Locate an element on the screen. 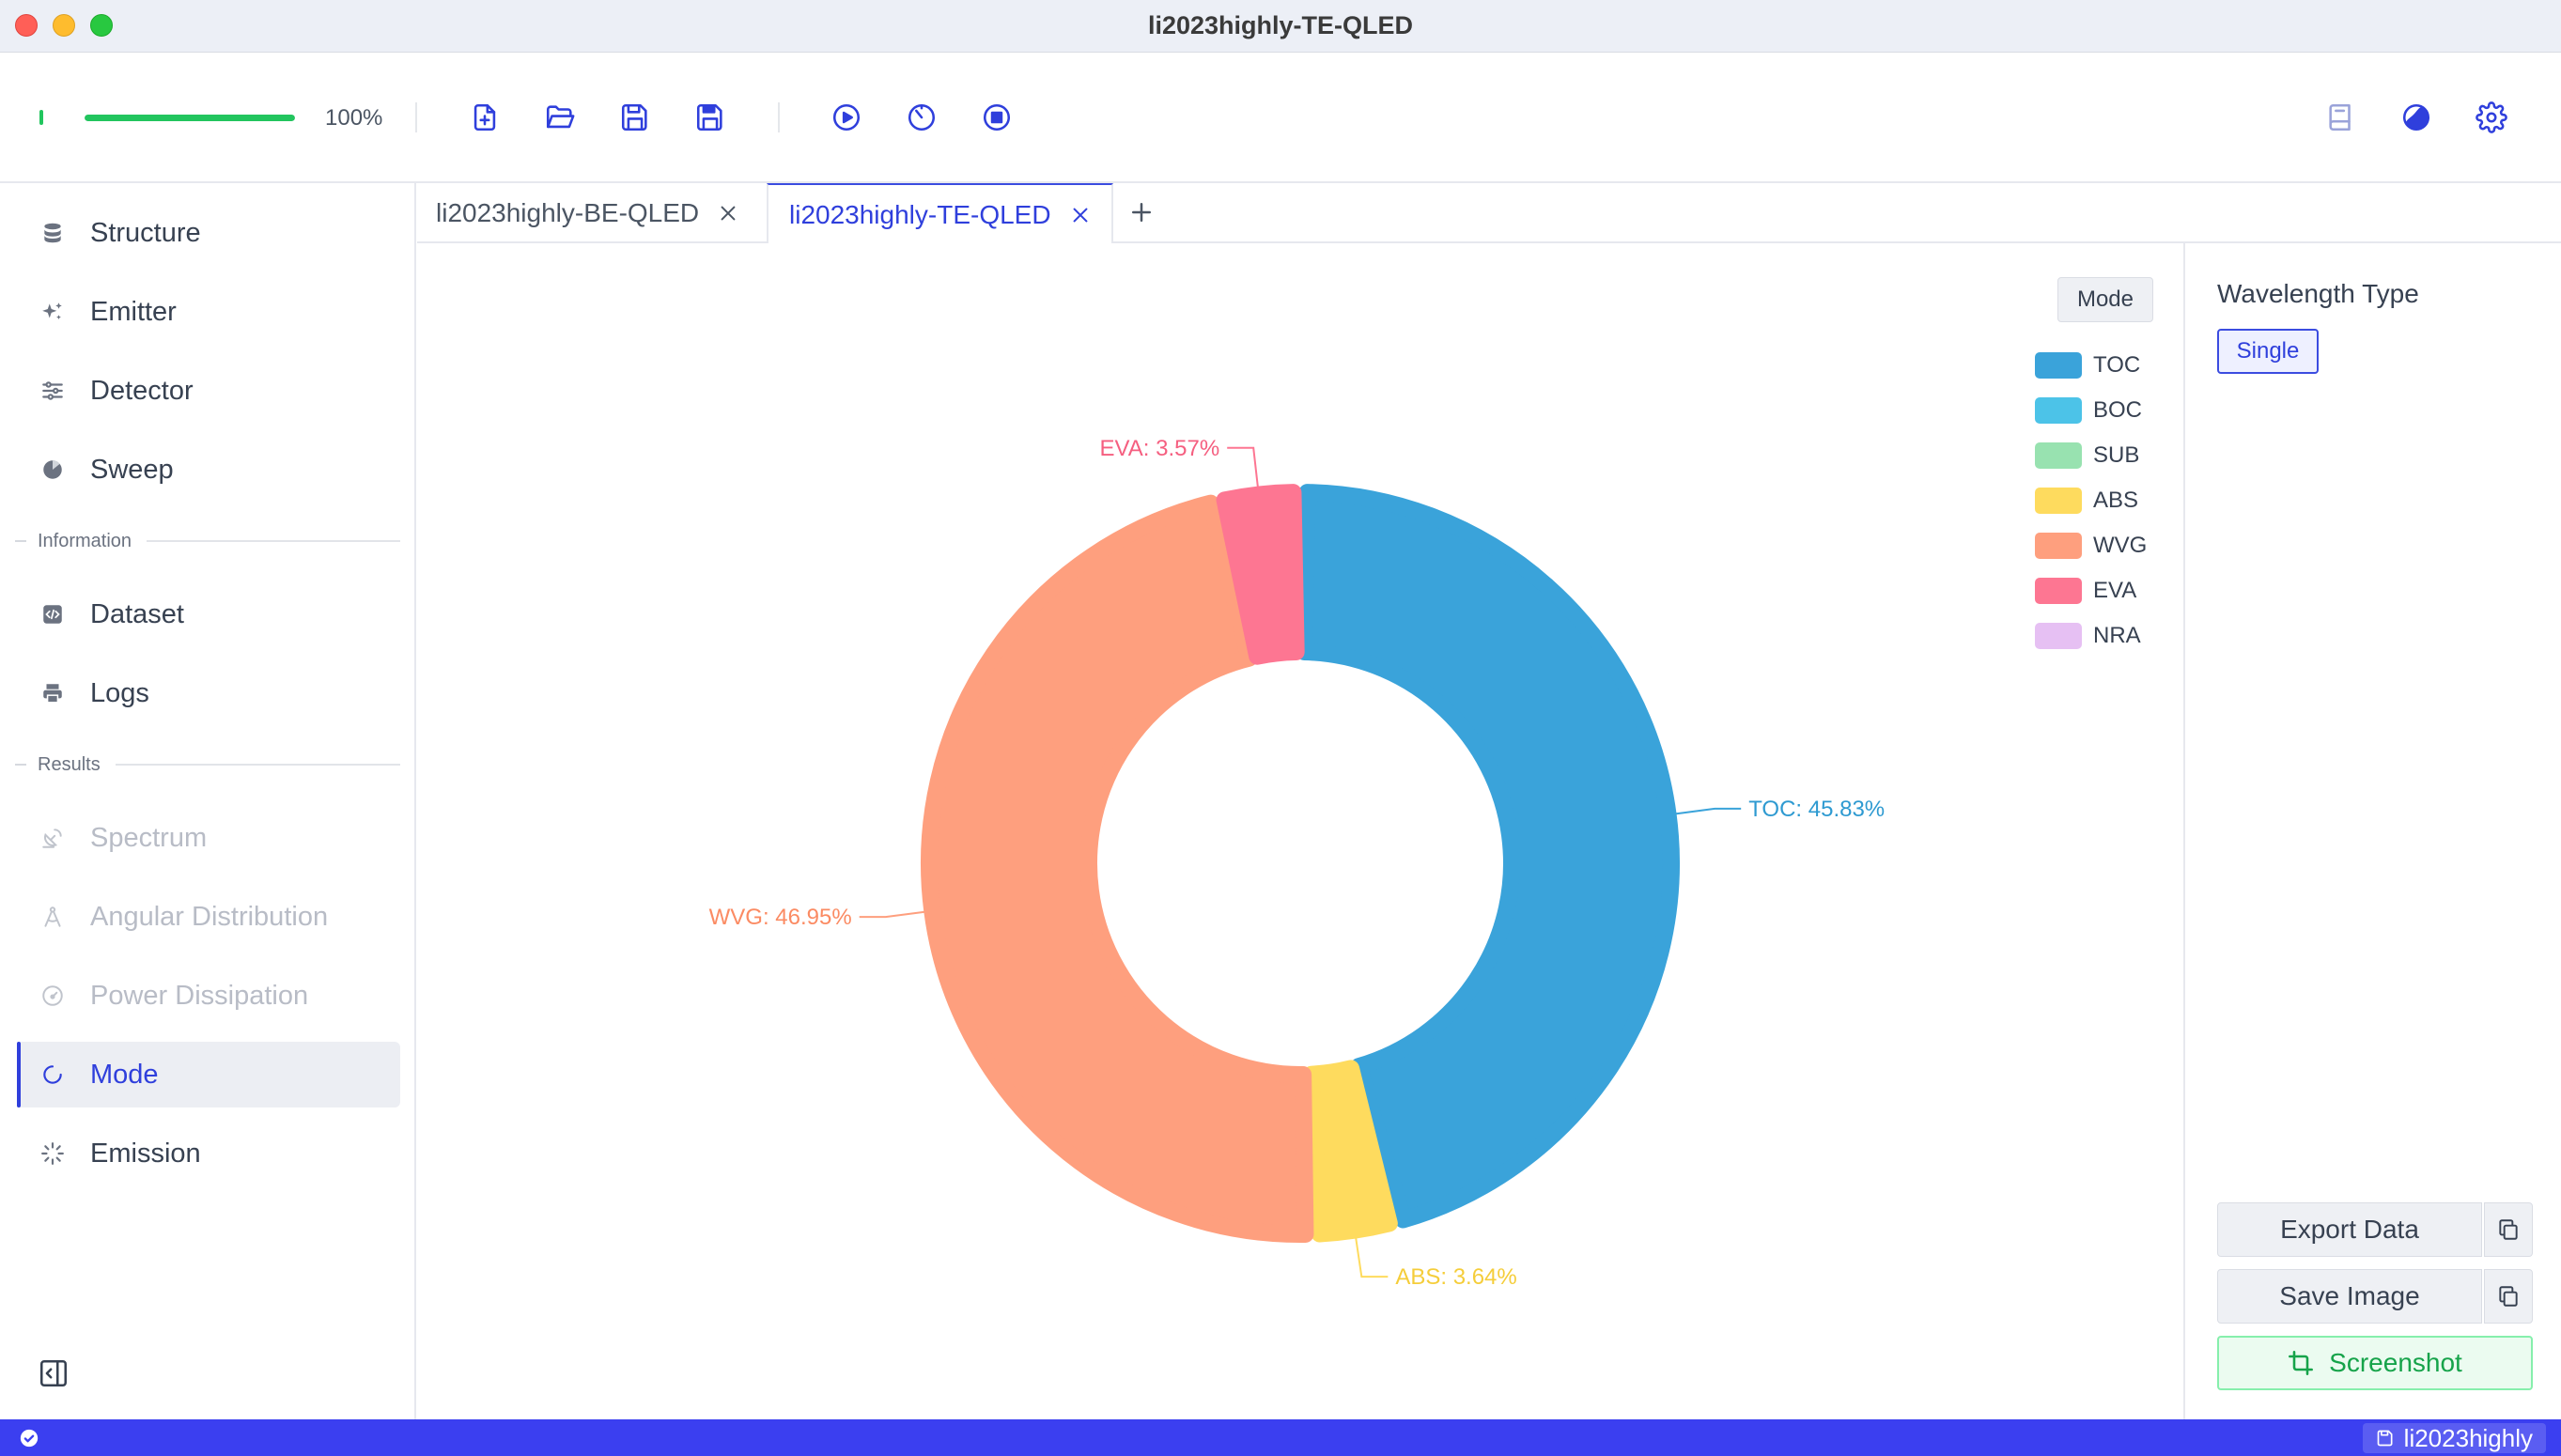  code-file-icon is located at coordinates (52, 614).